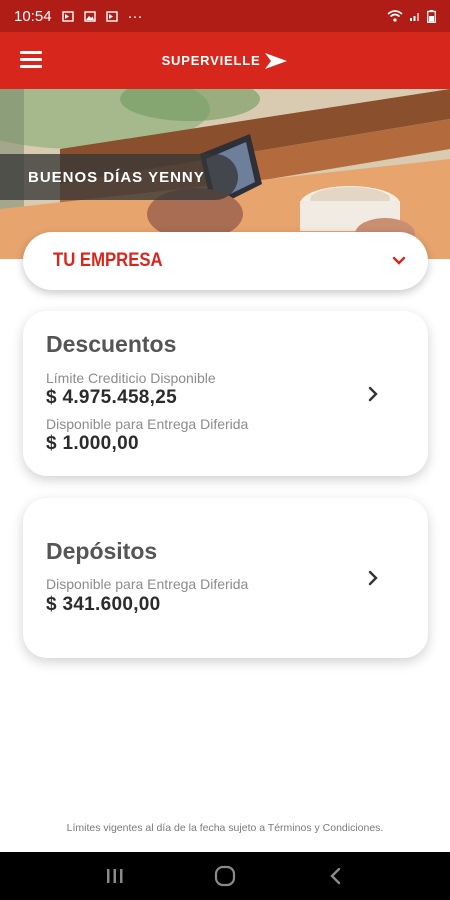  What do you see at coordinates (111, 344) in the screenshot?
I see `descuentos-title: Descuentos` at bounding box center [111, 344].